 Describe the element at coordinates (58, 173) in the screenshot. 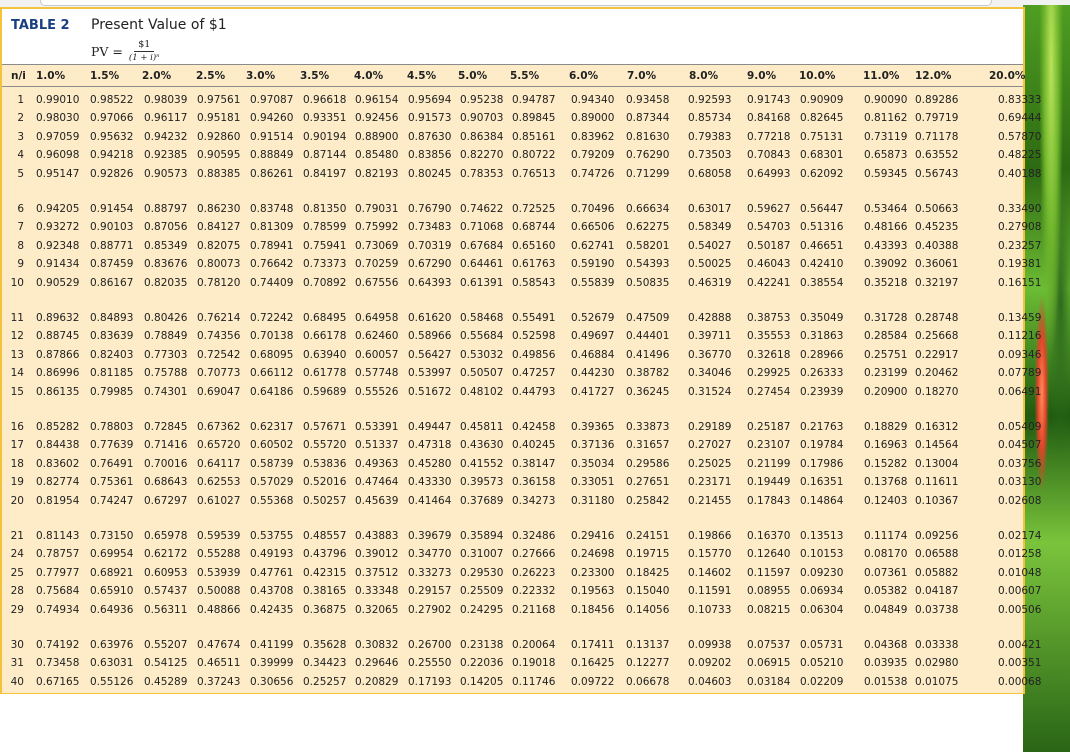

I see `value-cell: 0.95147` at that location.